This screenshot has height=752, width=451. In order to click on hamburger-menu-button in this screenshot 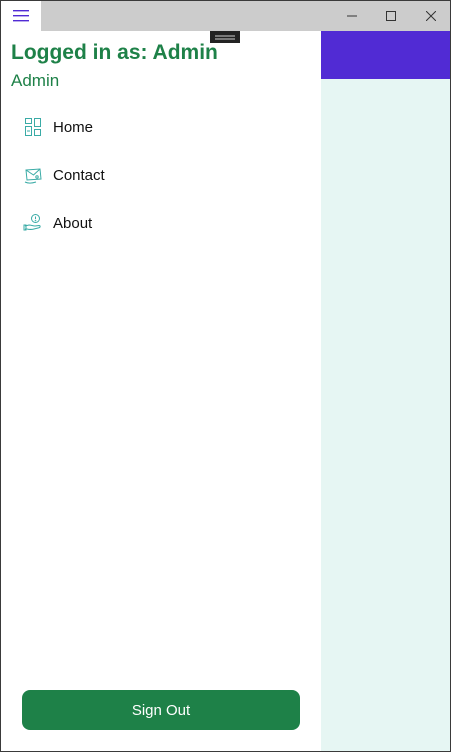, I will do `click(21, 16)`.